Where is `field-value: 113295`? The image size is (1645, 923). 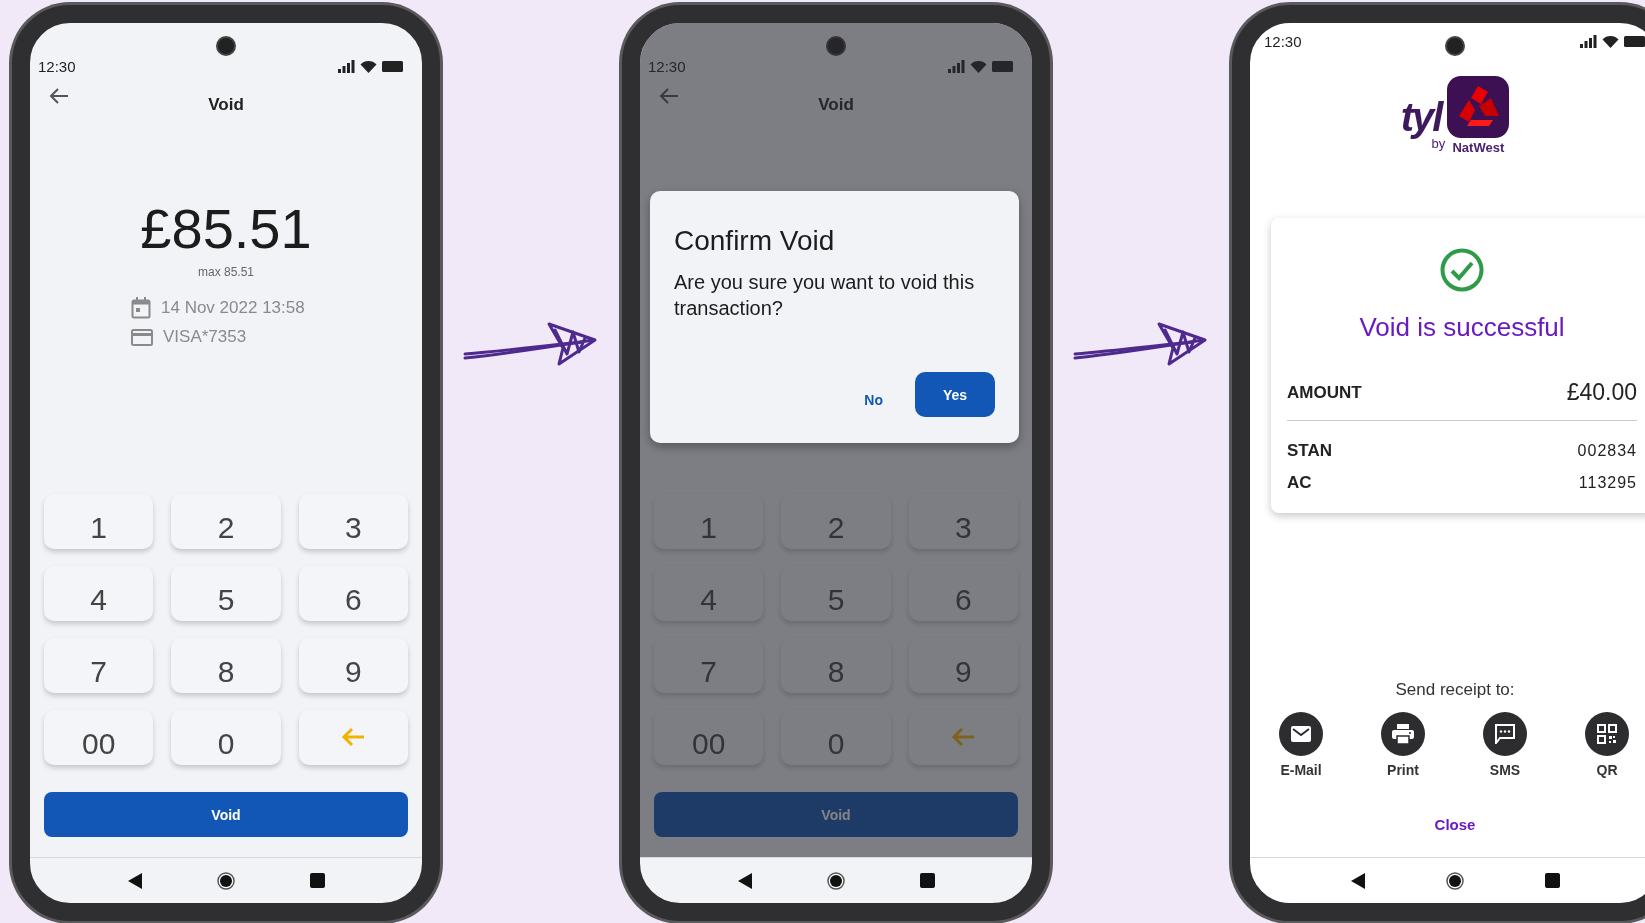
field-value: 113295 is located at coordinates (1607, 483).